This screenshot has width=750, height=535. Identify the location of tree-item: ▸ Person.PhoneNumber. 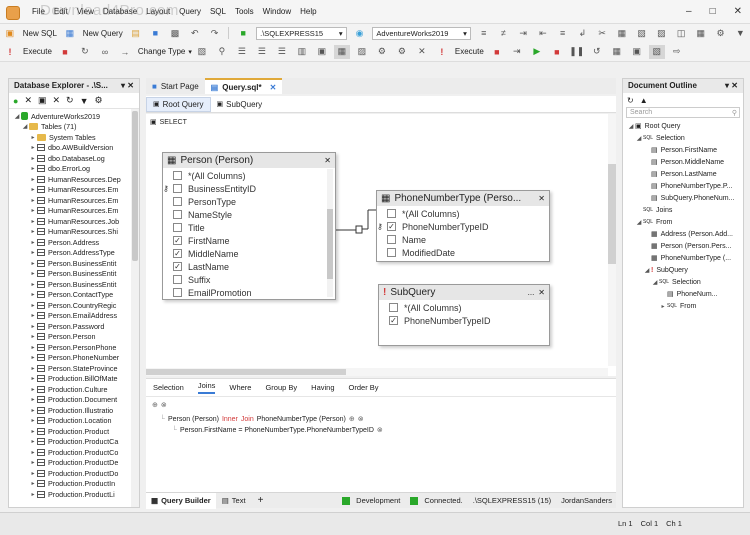
(76, 358).